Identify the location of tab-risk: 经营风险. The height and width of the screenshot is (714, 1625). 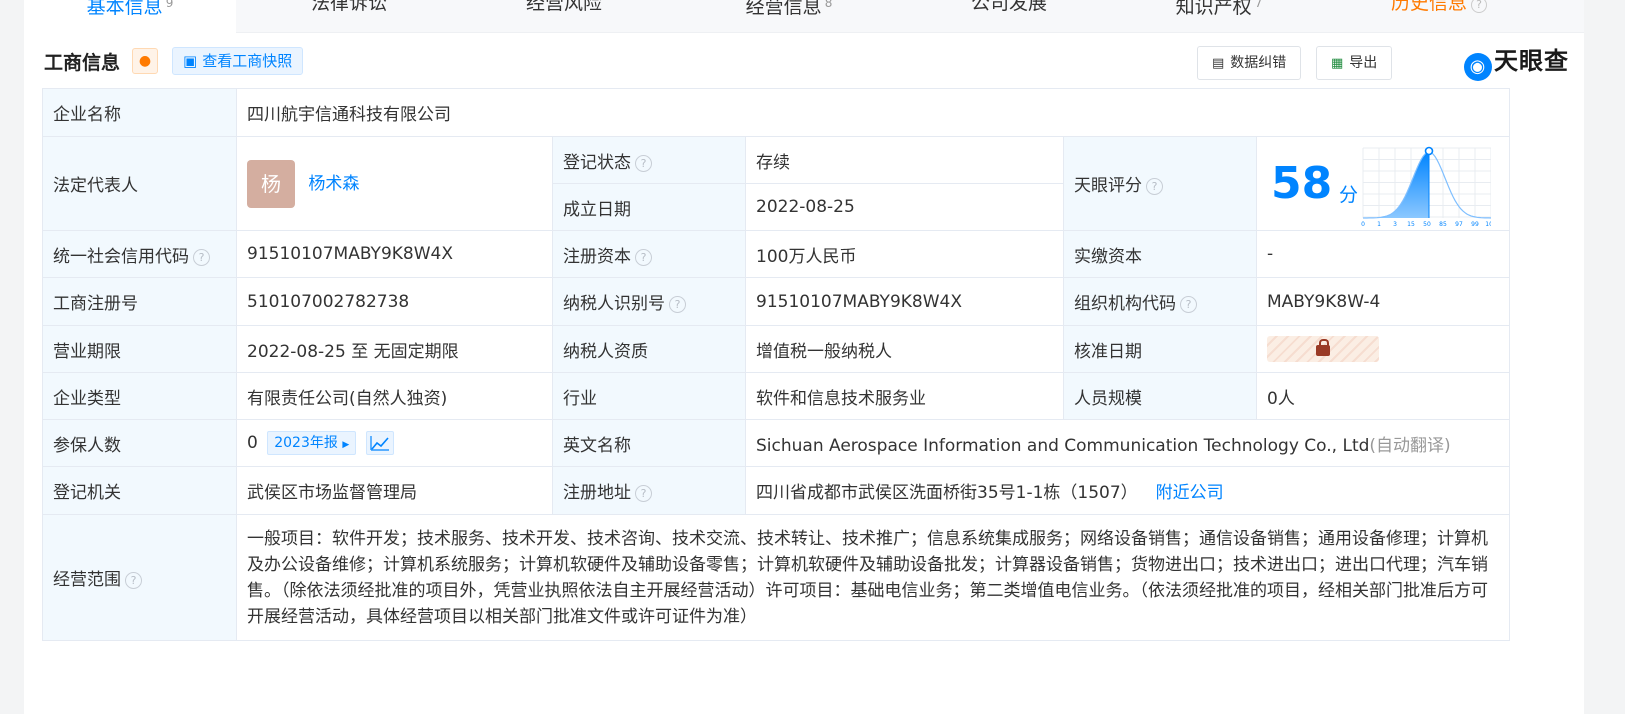
(564, 16).